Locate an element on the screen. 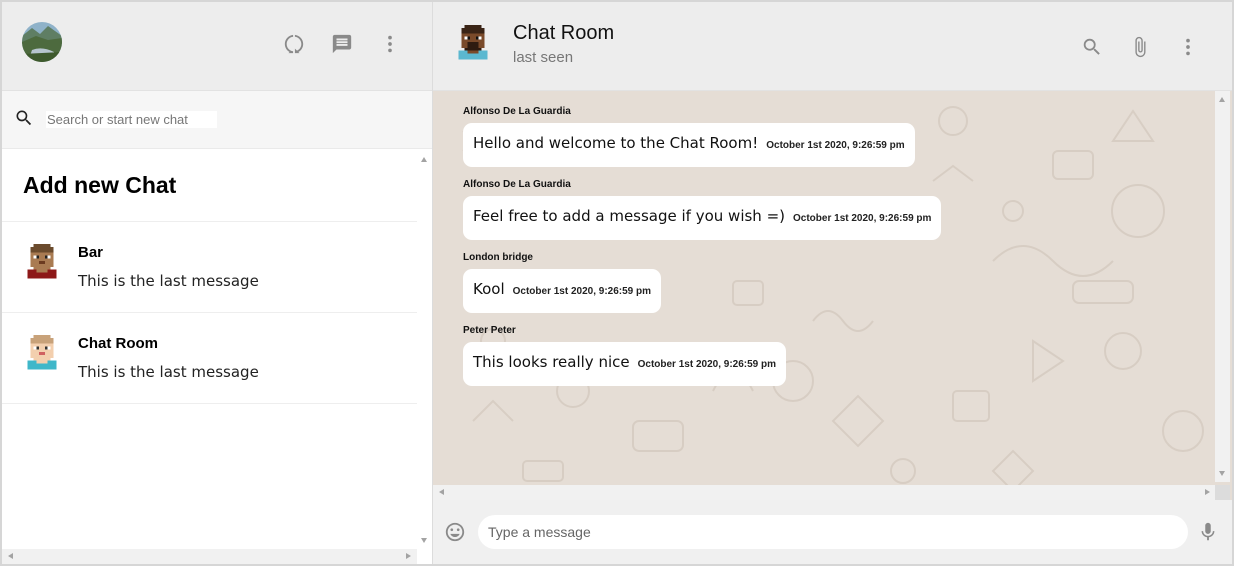 This screenshot has width=1234, height=566. message-text: Hello and welcome to the Chat Room! is located at coordinates (616, 143).